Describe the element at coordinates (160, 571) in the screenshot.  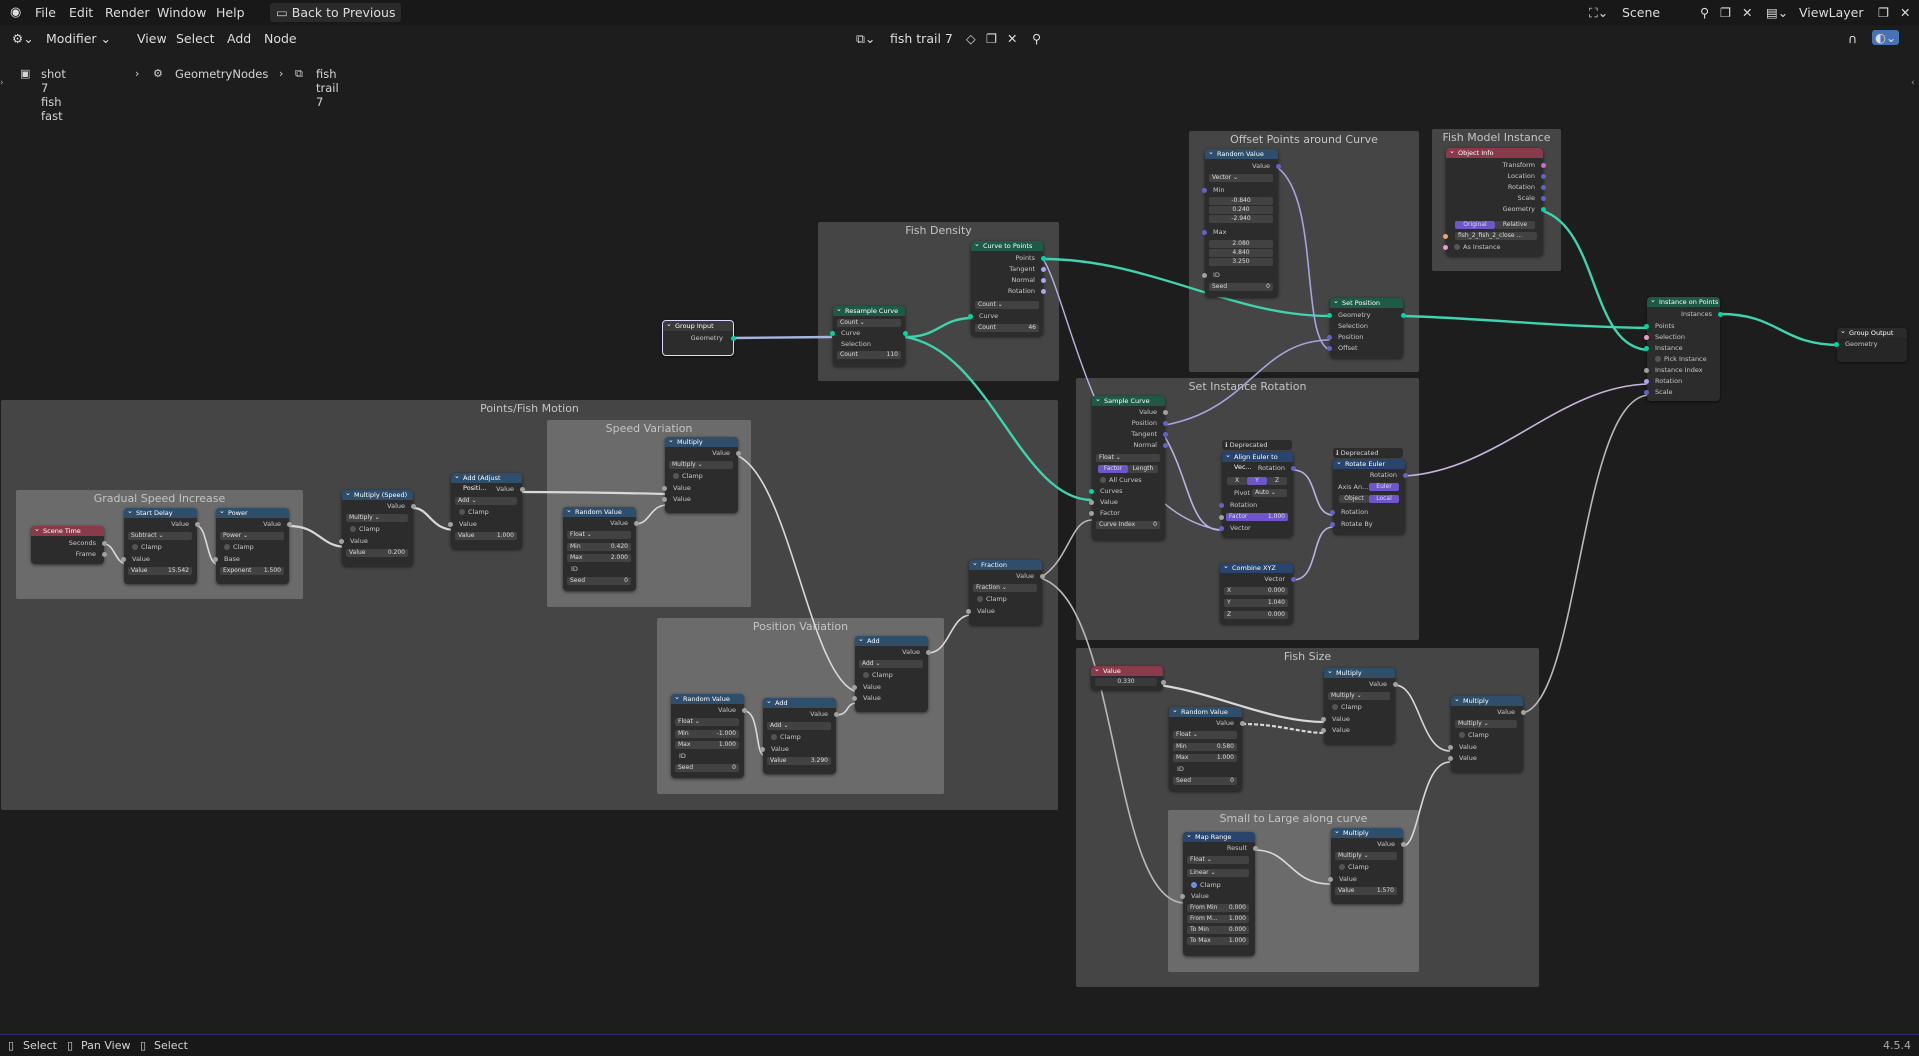
I see `value-field: Value 15.542` at that location.